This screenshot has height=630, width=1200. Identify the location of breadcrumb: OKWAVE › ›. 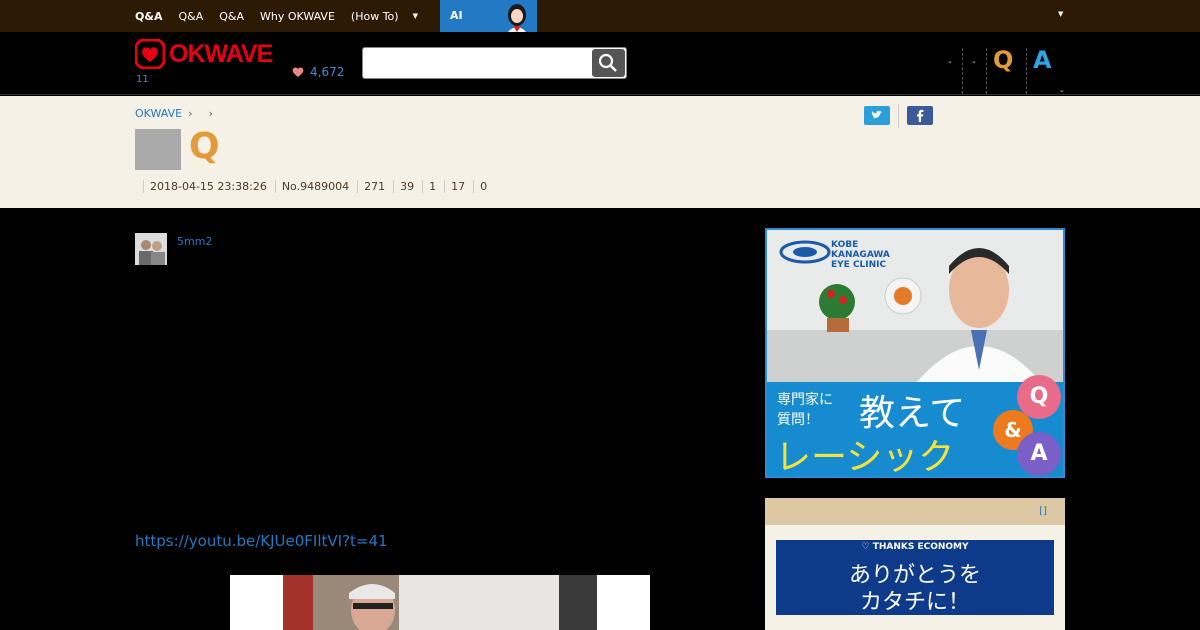
(179, 113).